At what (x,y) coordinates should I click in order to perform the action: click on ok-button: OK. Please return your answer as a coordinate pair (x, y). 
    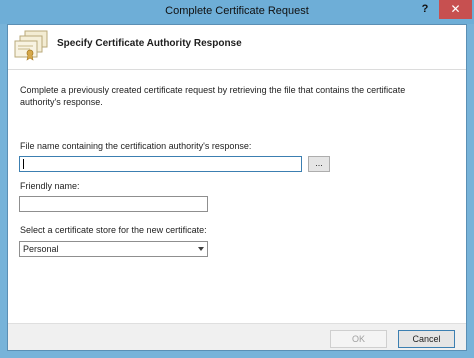
    Looking at the image, I should click on (358, 339).